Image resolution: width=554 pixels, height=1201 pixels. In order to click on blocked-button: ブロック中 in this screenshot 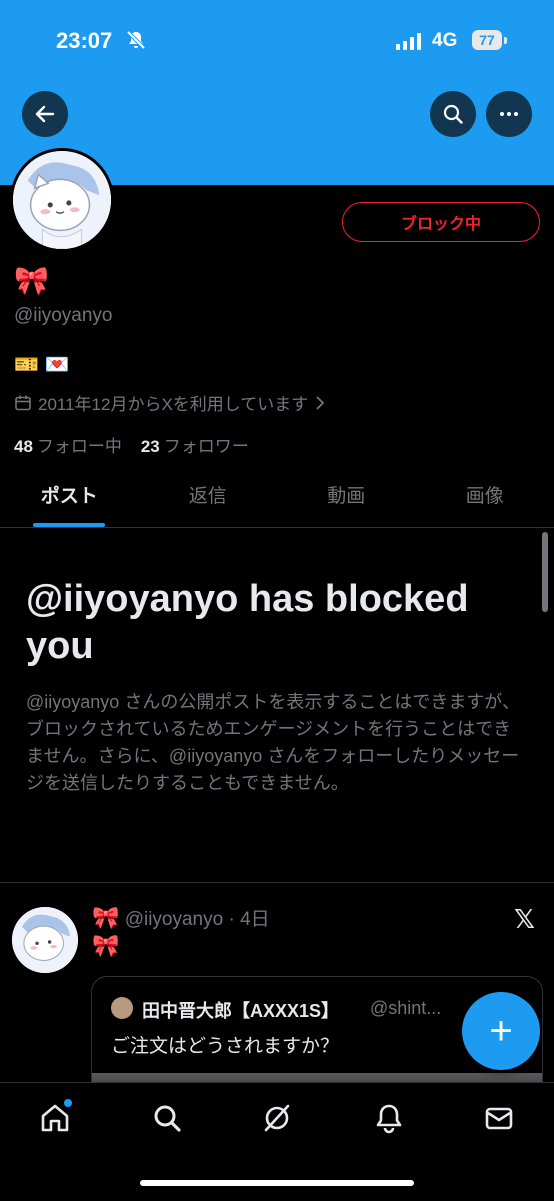, I will do `click(441, 222)`.